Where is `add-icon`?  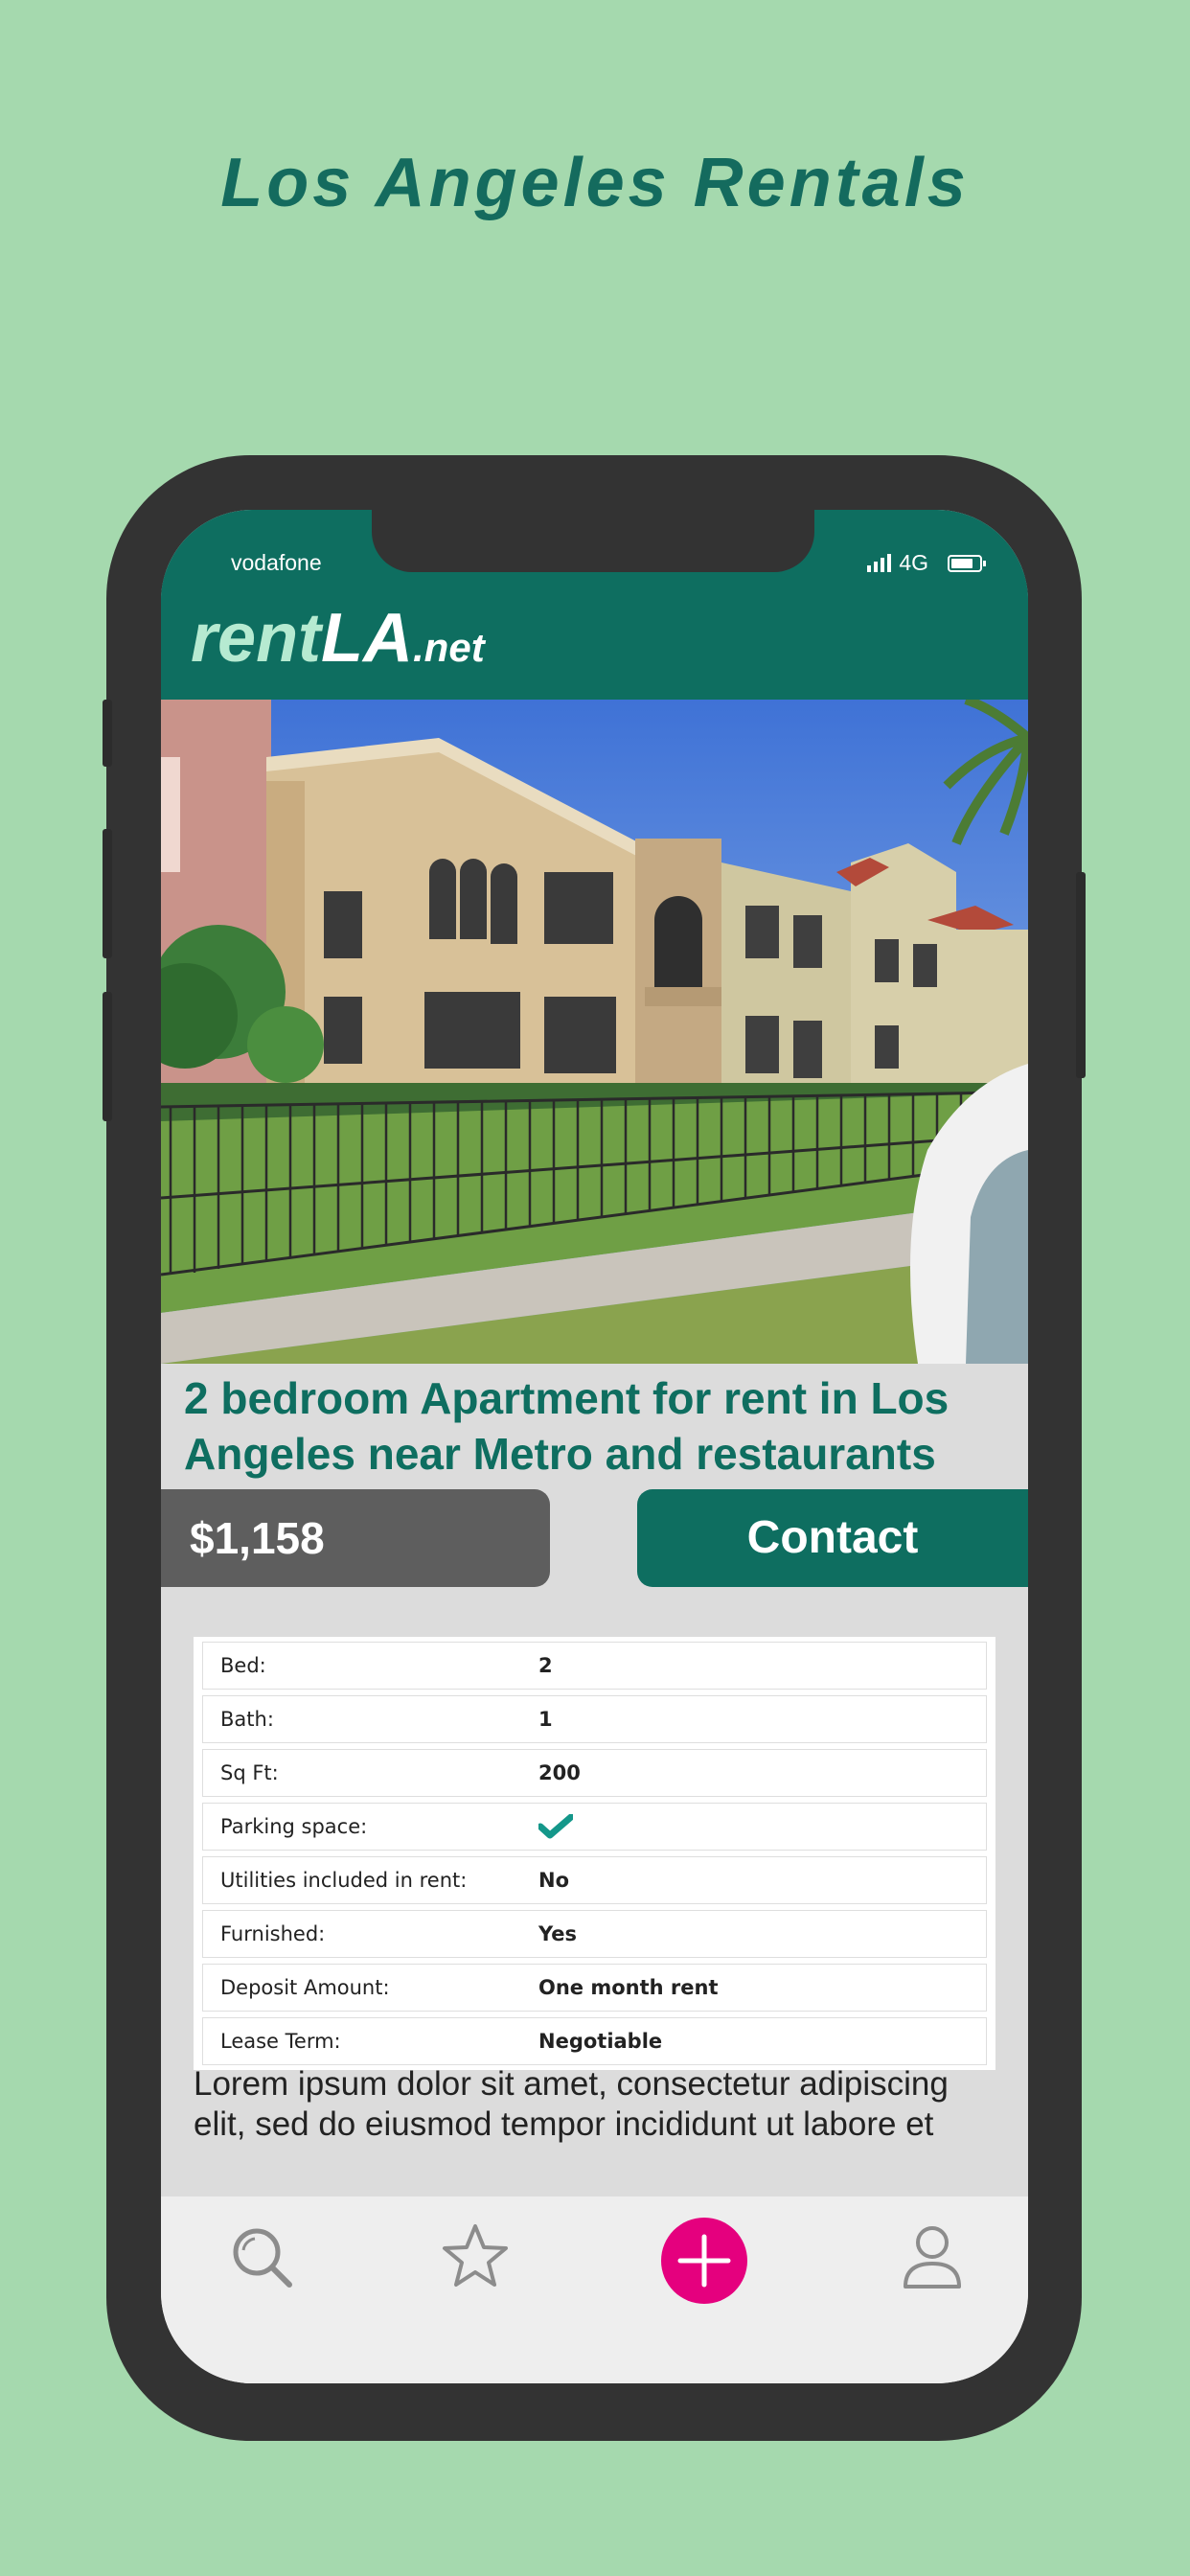 add-icon is located at coordinates (704, 2261).